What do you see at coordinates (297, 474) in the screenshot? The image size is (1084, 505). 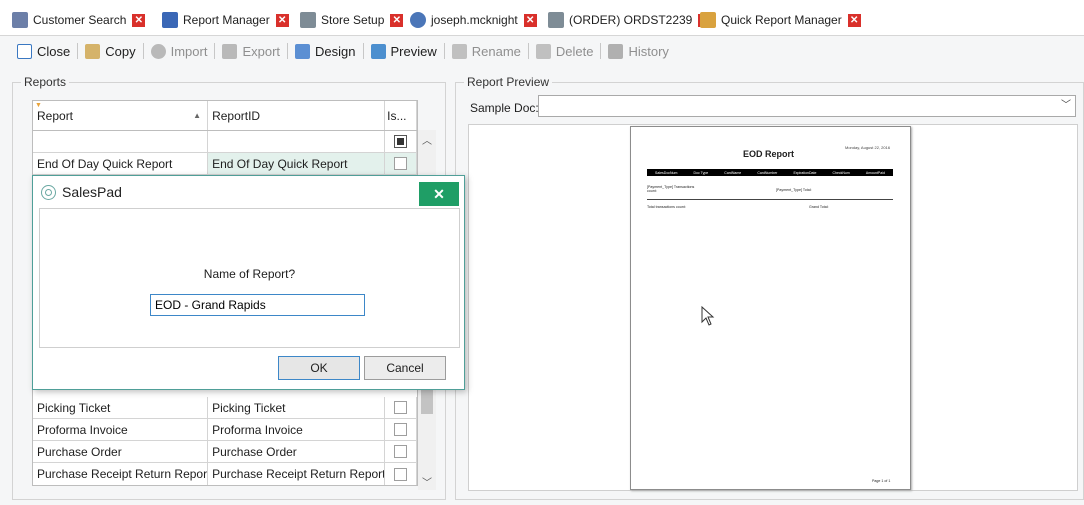 I see `report-id-cell: Purchase Receipt Return Report` at bounding box center [297, 474].